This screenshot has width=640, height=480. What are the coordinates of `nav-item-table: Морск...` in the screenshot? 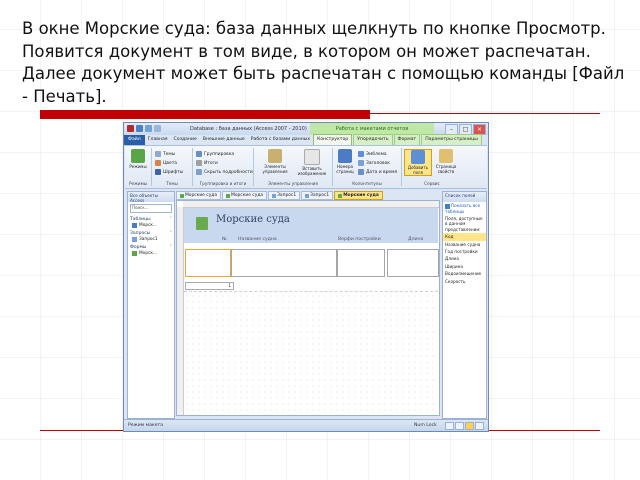 It's located at (151, 225).